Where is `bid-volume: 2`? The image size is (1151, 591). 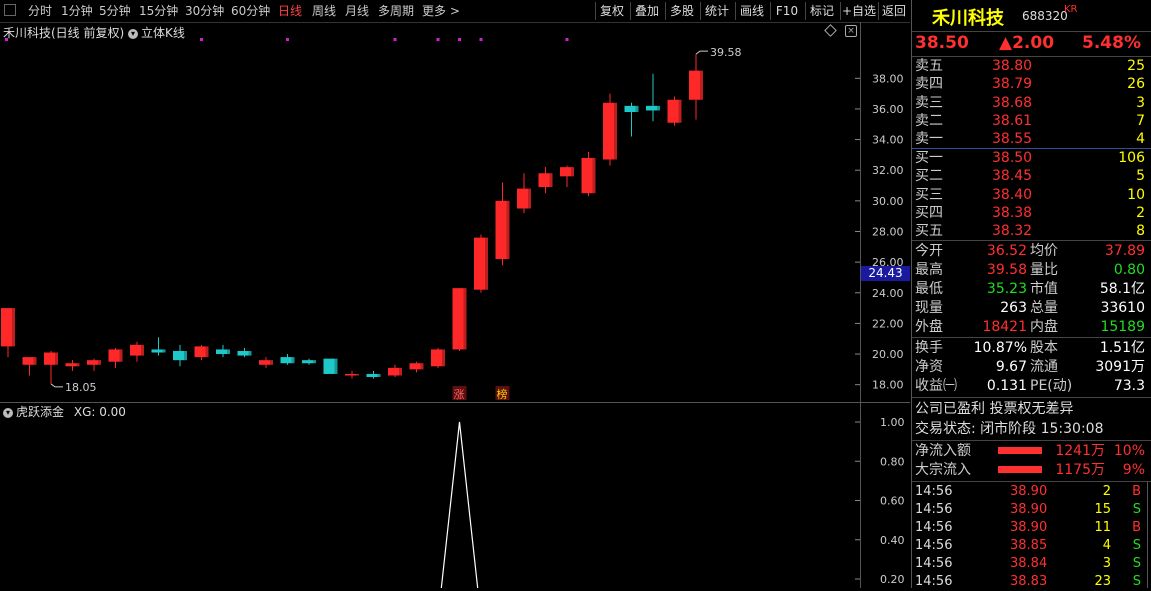 bid-volume: 2 is located at coordinates (1140, 212).